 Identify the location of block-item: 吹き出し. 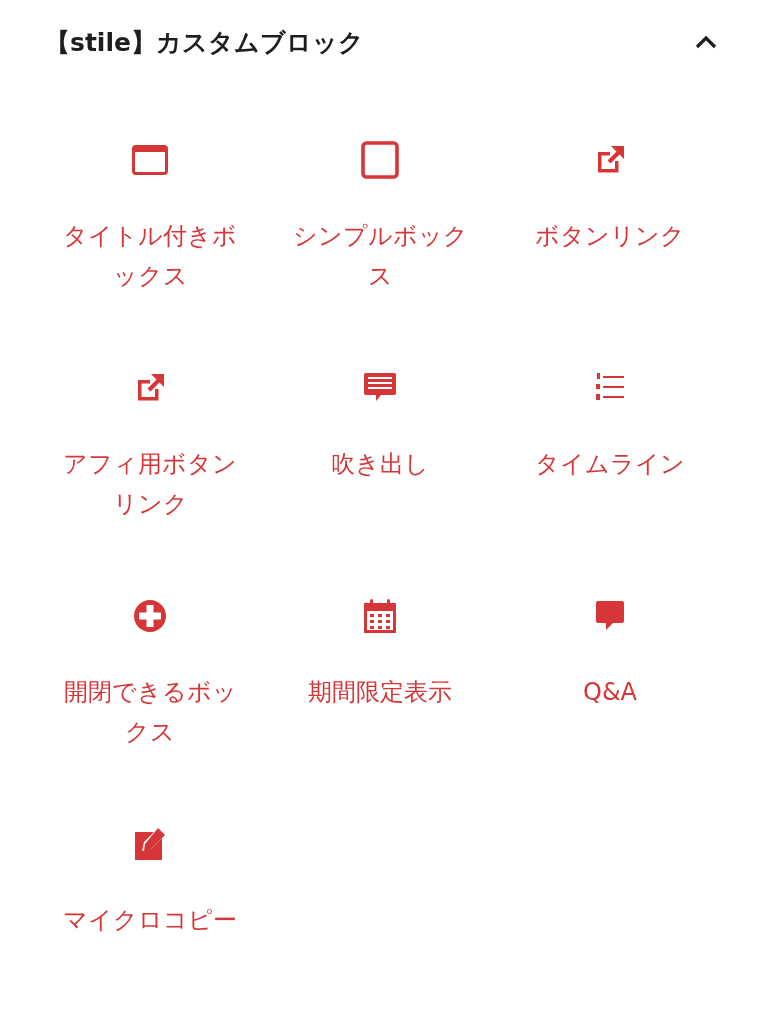
(380, 482).